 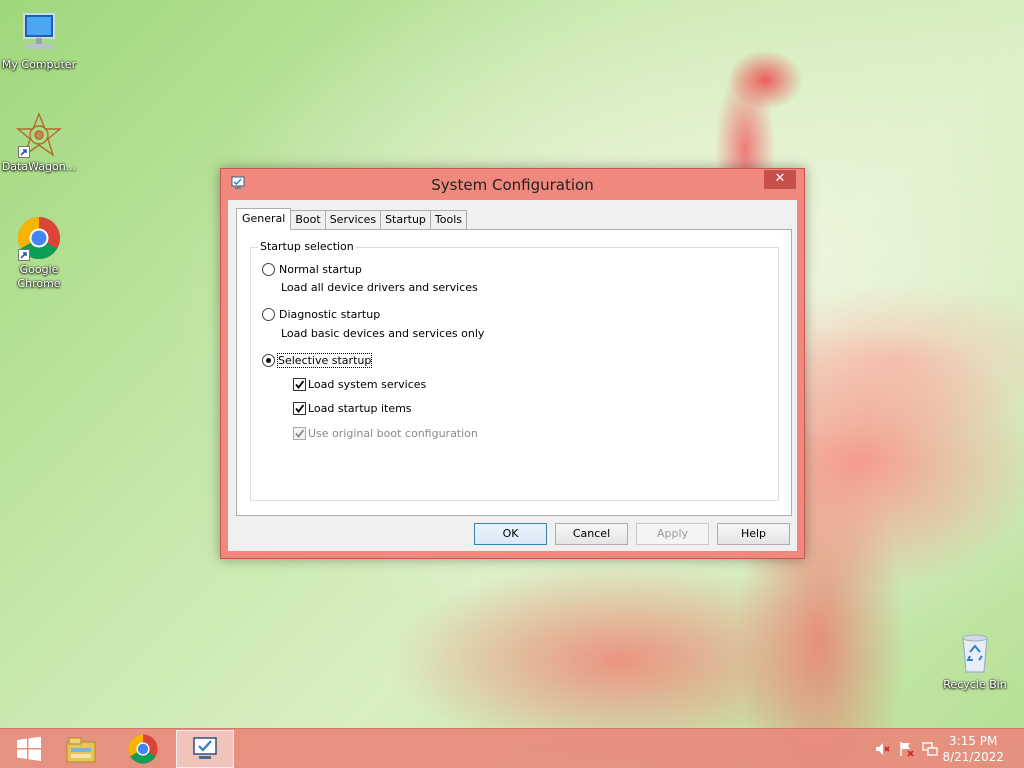 What do you see at coordinates (39, 33) in the screenshot?
I see `computer-icon` at bounding box center [39, 33].